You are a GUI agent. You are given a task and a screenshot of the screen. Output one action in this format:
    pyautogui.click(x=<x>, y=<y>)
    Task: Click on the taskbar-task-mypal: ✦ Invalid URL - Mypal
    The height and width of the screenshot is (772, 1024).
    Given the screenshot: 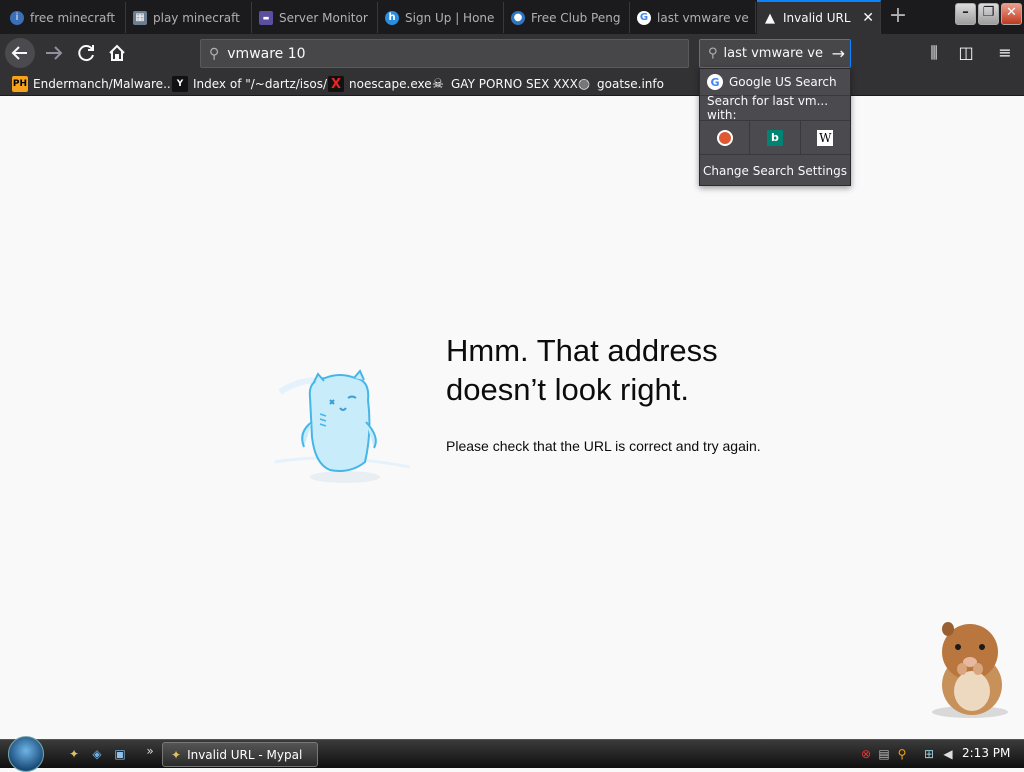 What is the action you would take?
    pyautogui.click(x=240, y=754)
    